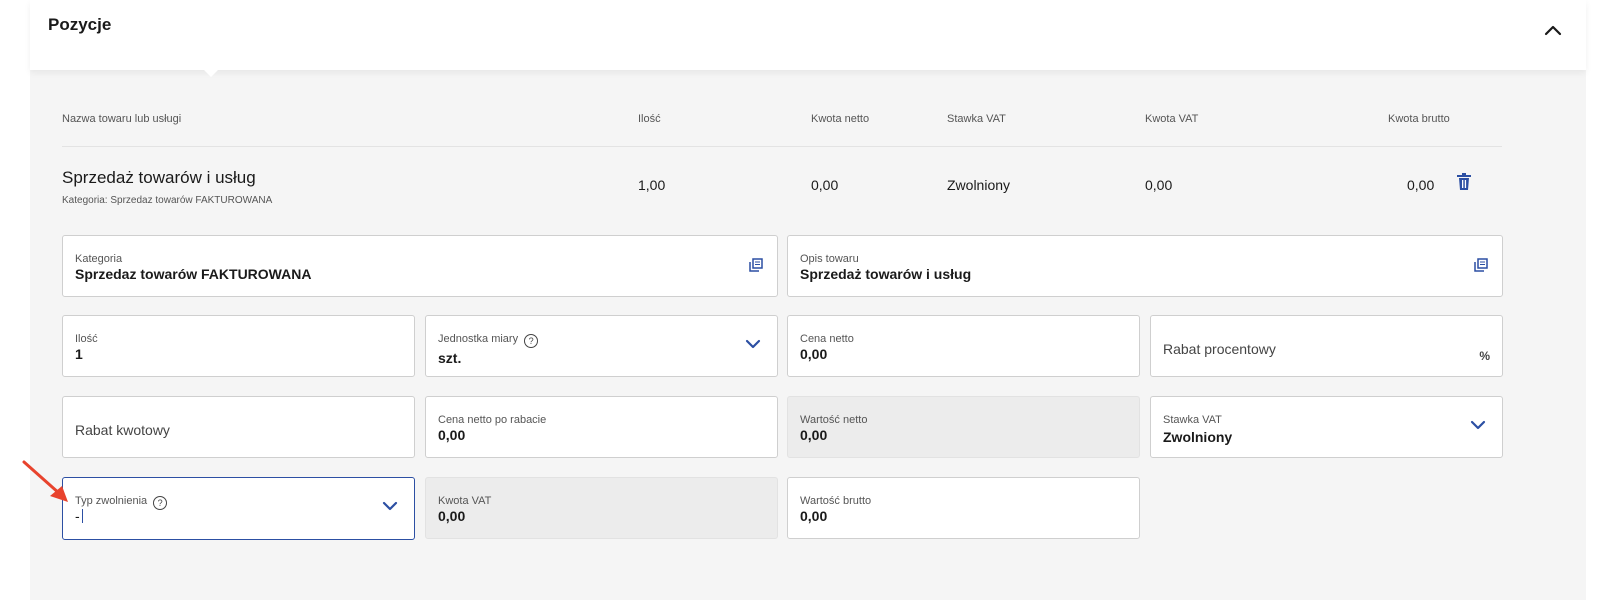  What do you see at coordinates (1326, 346) in the screenshot?
I see `percent-discount-field: Rabat procentowy %` at bounding box center [1326, 346].